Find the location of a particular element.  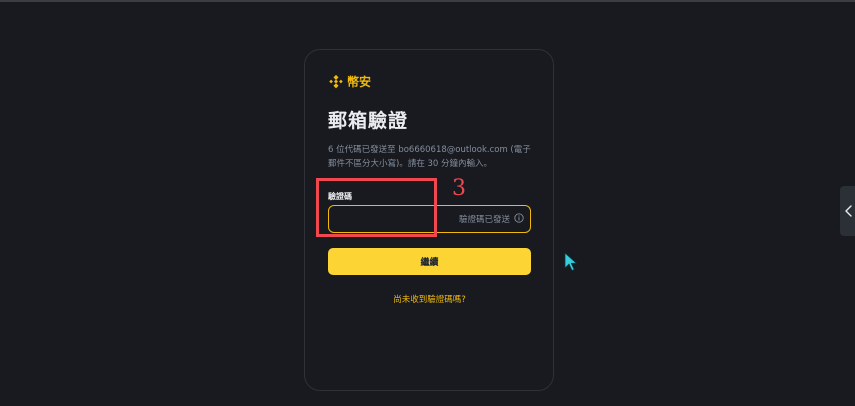

side-panel-toggle is located at coordinates (847, 211).